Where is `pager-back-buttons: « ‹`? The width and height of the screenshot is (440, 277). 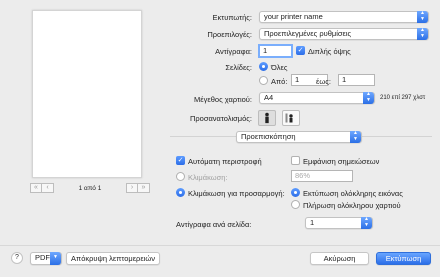 pager-back-buttons: « ‹ is located at coordinates (42, 188).